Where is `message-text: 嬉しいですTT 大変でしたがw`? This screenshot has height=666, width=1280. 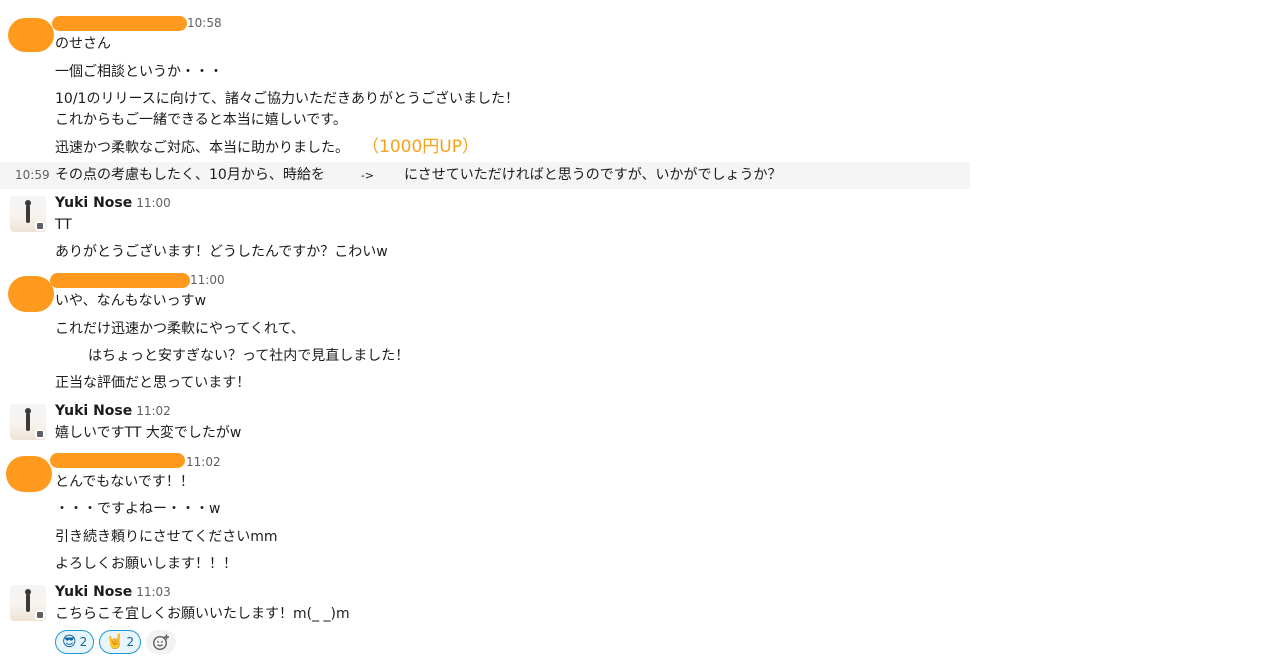 message-text: 嬉しいですTT 大変でしたがw is located at coordinates (148, 433).